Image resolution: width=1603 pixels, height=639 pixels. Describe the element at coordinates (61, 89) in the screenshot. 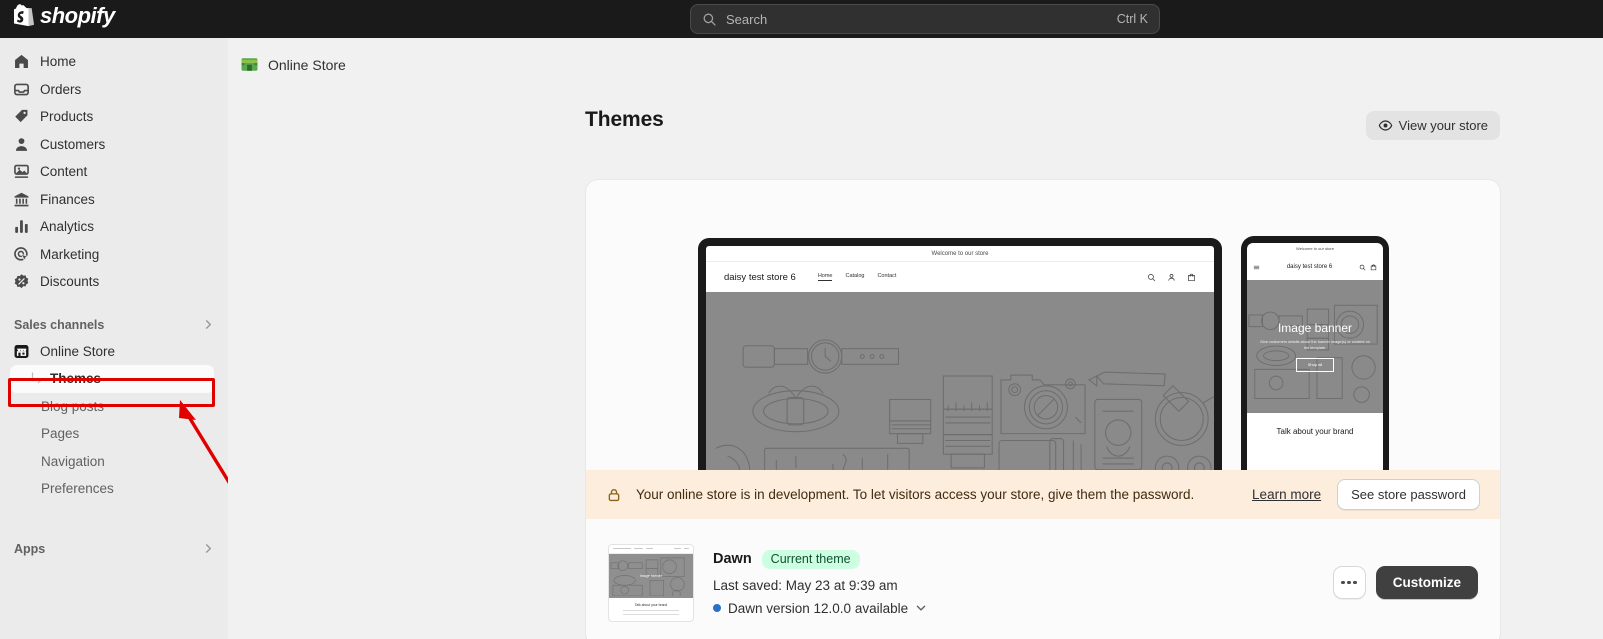

I see `sidebar-label: Orders` at that location.